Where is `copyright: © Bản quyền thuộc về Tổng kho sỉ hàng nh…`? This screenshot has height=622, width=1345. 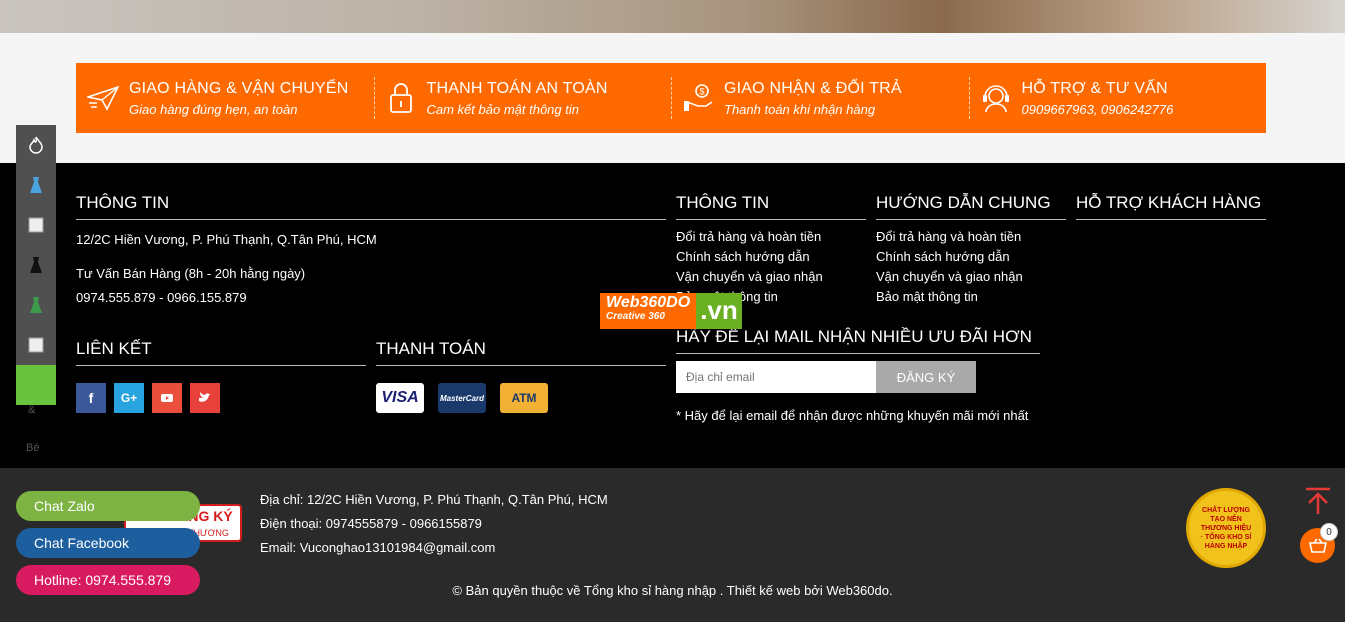
copyright: © Bản quyền thuộc về Tổng kho sỉ hàng nh… is located at coordinates (672, 590).